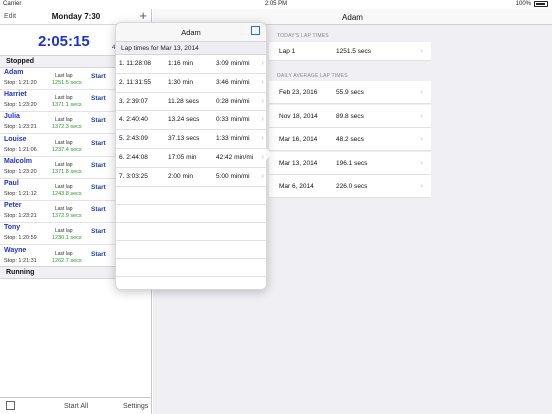 This screenshot has height=414, width=552. What do you see at coordinates (20, 238) in the screenshot?
I see `runner-stop-time: Stop: 1:20:59` at bounding box center [20, 238].